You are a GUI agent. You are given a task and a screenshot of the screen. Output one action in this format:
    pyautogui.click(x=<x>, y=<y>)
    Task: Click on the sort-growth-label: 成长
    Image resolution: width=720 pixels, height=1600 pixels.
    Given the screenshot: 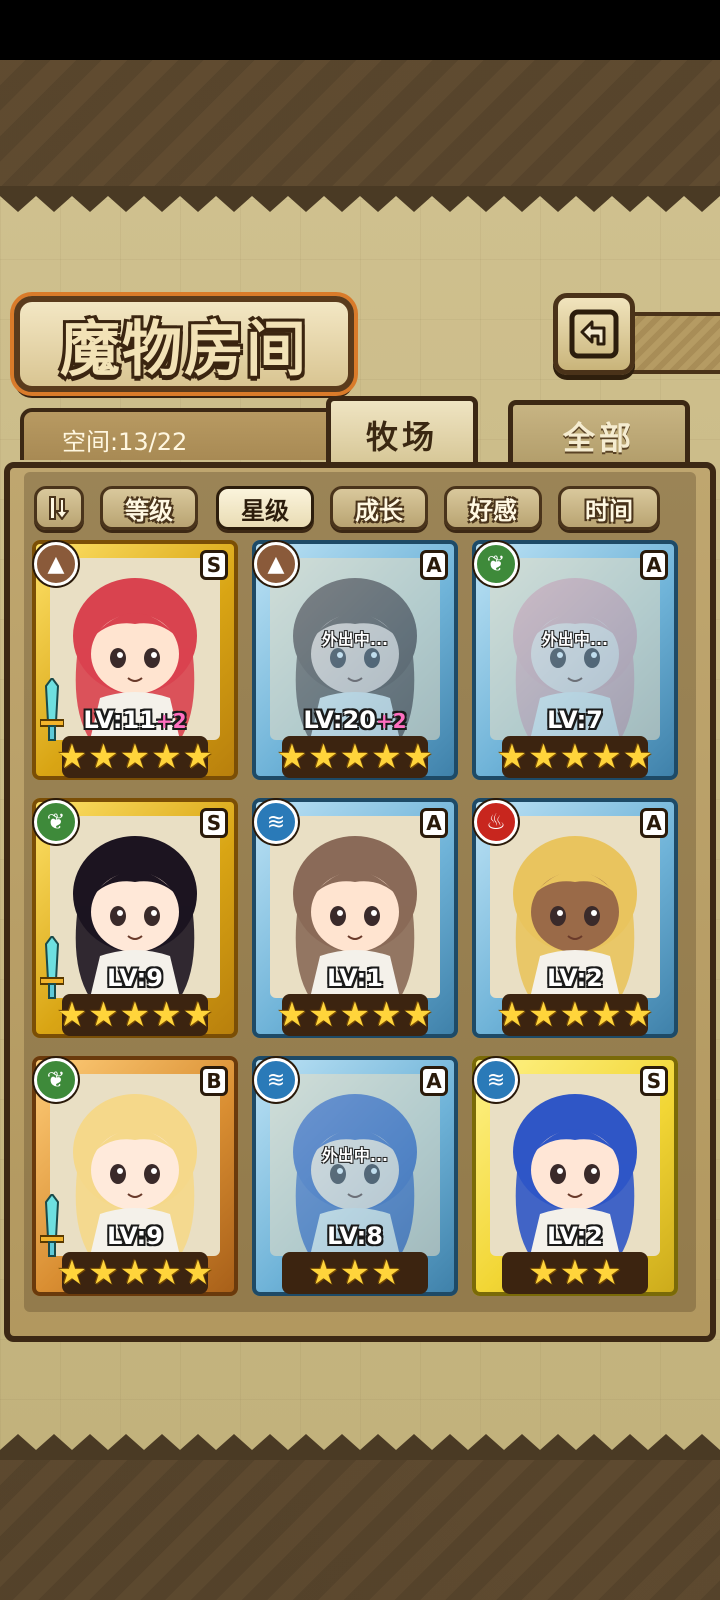 What is the action you would take?
    pyautogui.click(x=379, y=510)
    